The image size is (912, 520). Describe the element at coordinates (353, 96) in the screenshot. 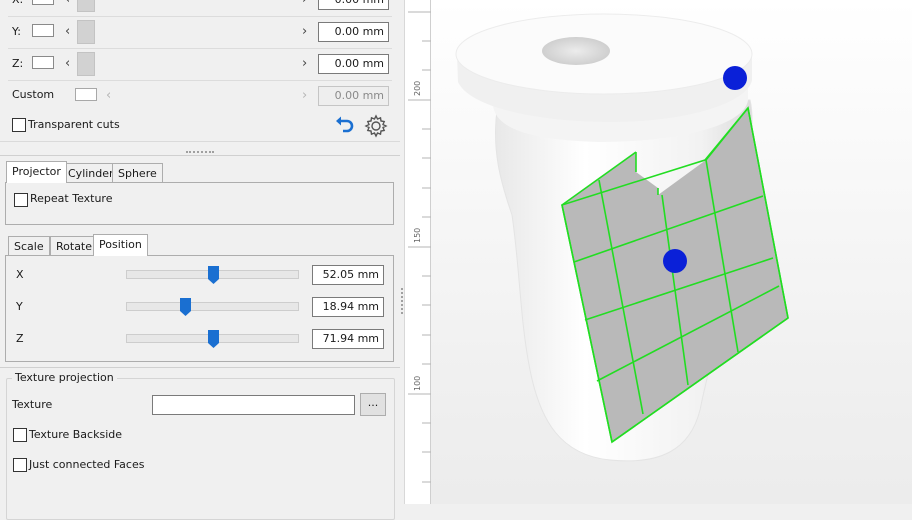

I see `cut-value-custom: 0.00 mm` at that location.